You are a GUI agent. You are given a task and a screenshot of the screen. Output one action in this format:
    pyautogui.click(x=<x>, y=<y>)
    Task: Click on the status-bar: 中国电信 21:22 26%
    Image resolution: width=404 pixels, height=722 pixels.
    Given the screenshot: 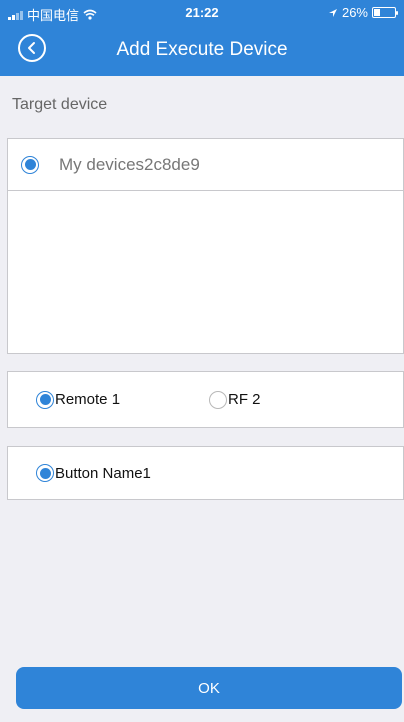 What is the action you would take?
    pyautogui.click(x=202, y=12)
    